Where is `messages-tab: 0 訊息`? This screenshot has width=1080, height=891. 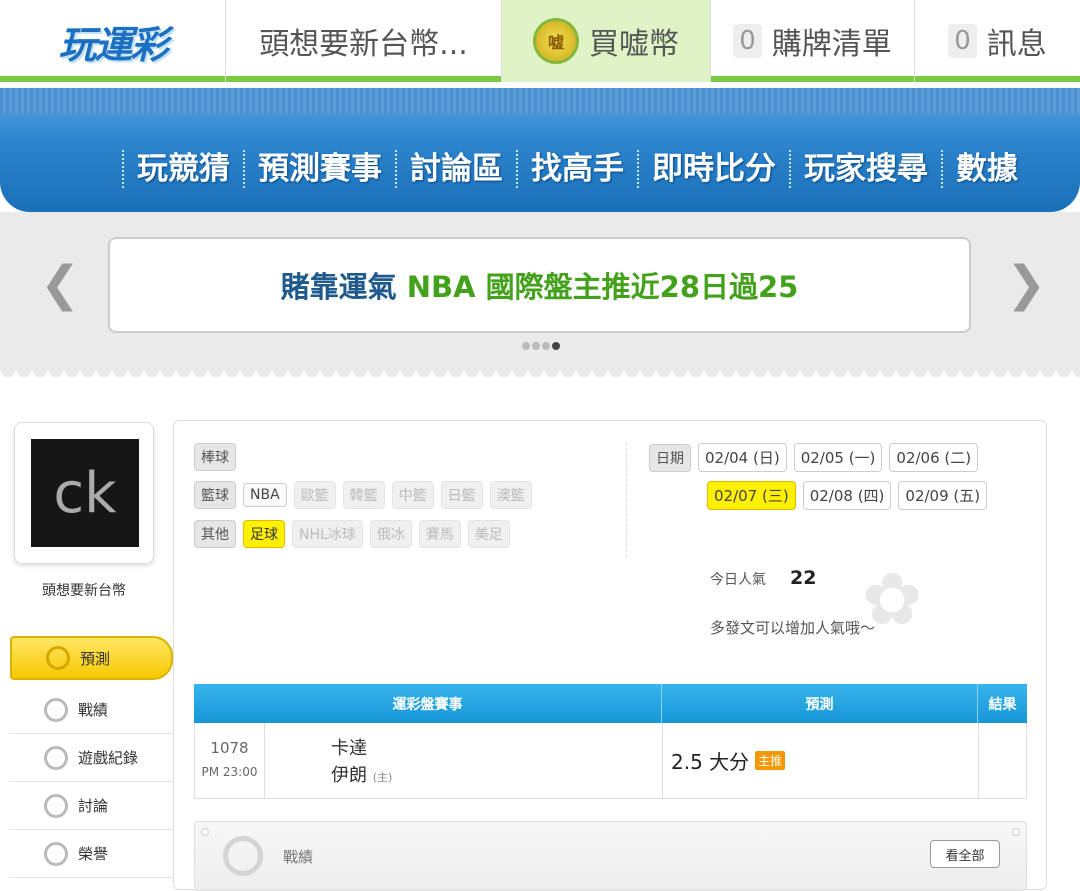 messages-tab: 0 訊息 is located at coordinates (997, 41).